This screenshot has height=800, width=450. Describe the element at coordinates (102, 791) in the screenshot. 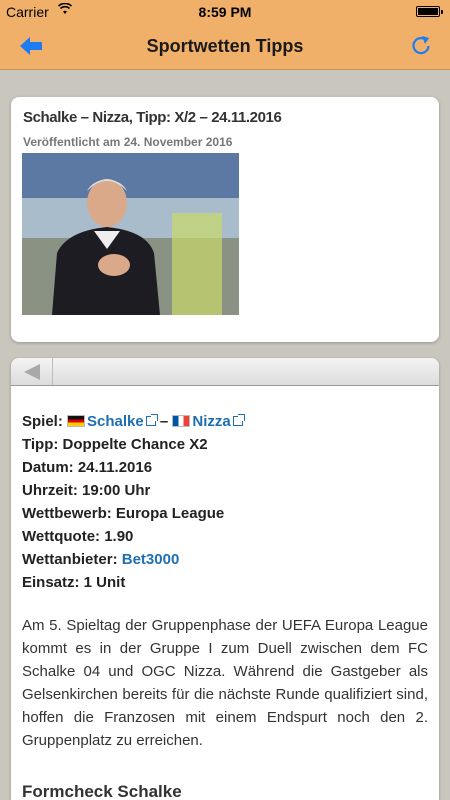

I see `section-heading: Formcheck Schalke` at that location.